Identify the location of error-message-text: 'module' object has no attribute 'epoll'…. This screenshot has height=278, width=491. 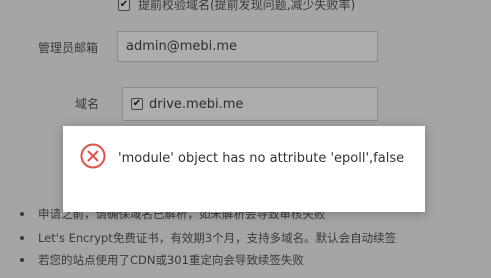
(261, 158).